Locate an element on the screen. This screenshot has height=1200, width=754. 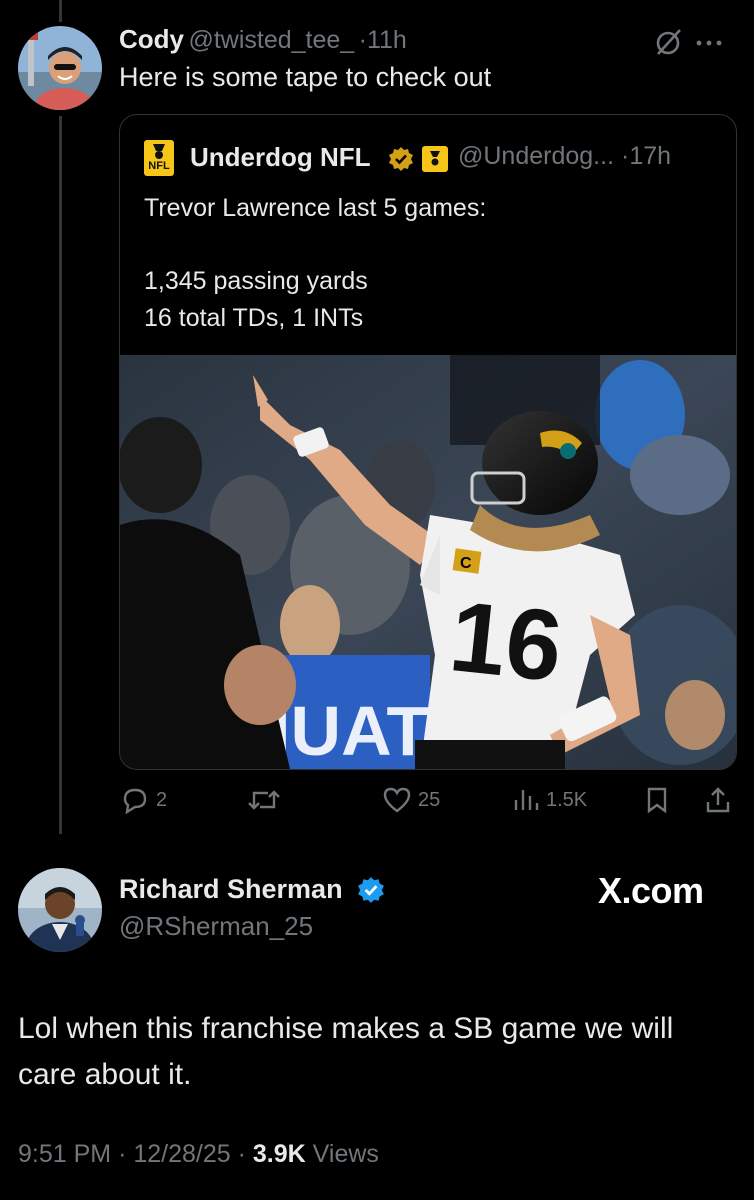
tweet-views-count: 3.9K is located at coordinates (279, 1154).